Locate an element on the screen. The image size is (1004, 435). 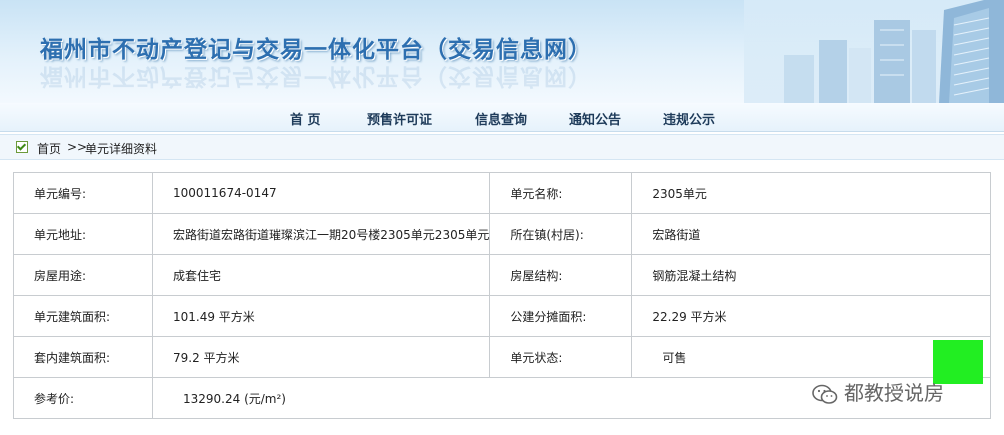
table-row: 单元建筑面积: 101.49 平方米 公建分摊面积: 22.29 平方米 is located at coordinates (502, 316).